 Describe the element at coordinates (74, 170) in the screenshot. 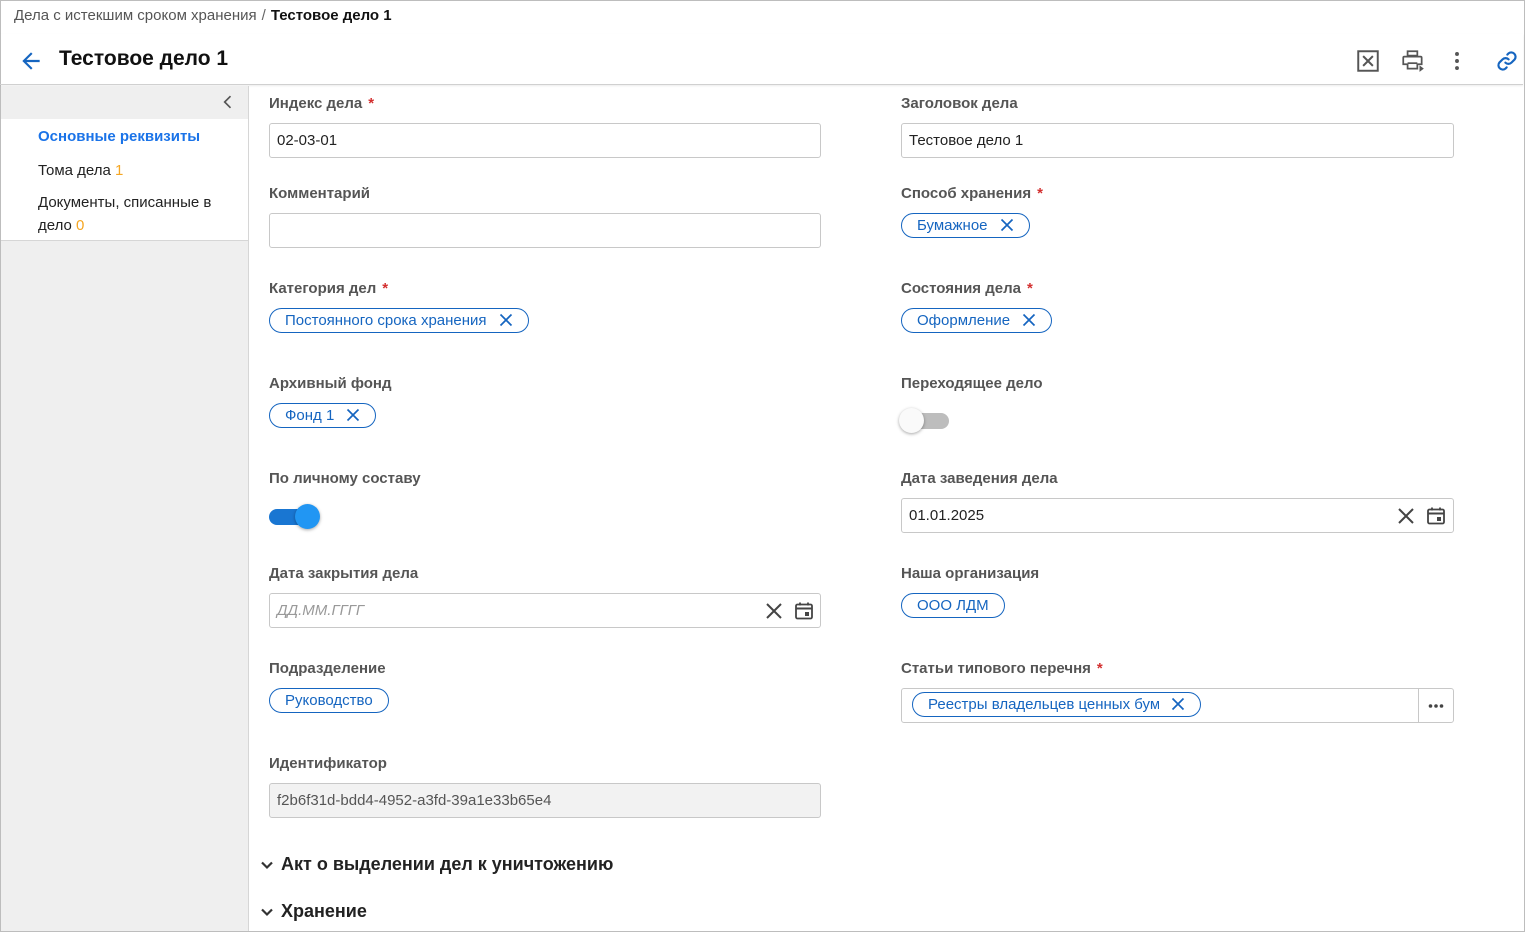

I see `sidebar-item-label: Тома дела` at that location.